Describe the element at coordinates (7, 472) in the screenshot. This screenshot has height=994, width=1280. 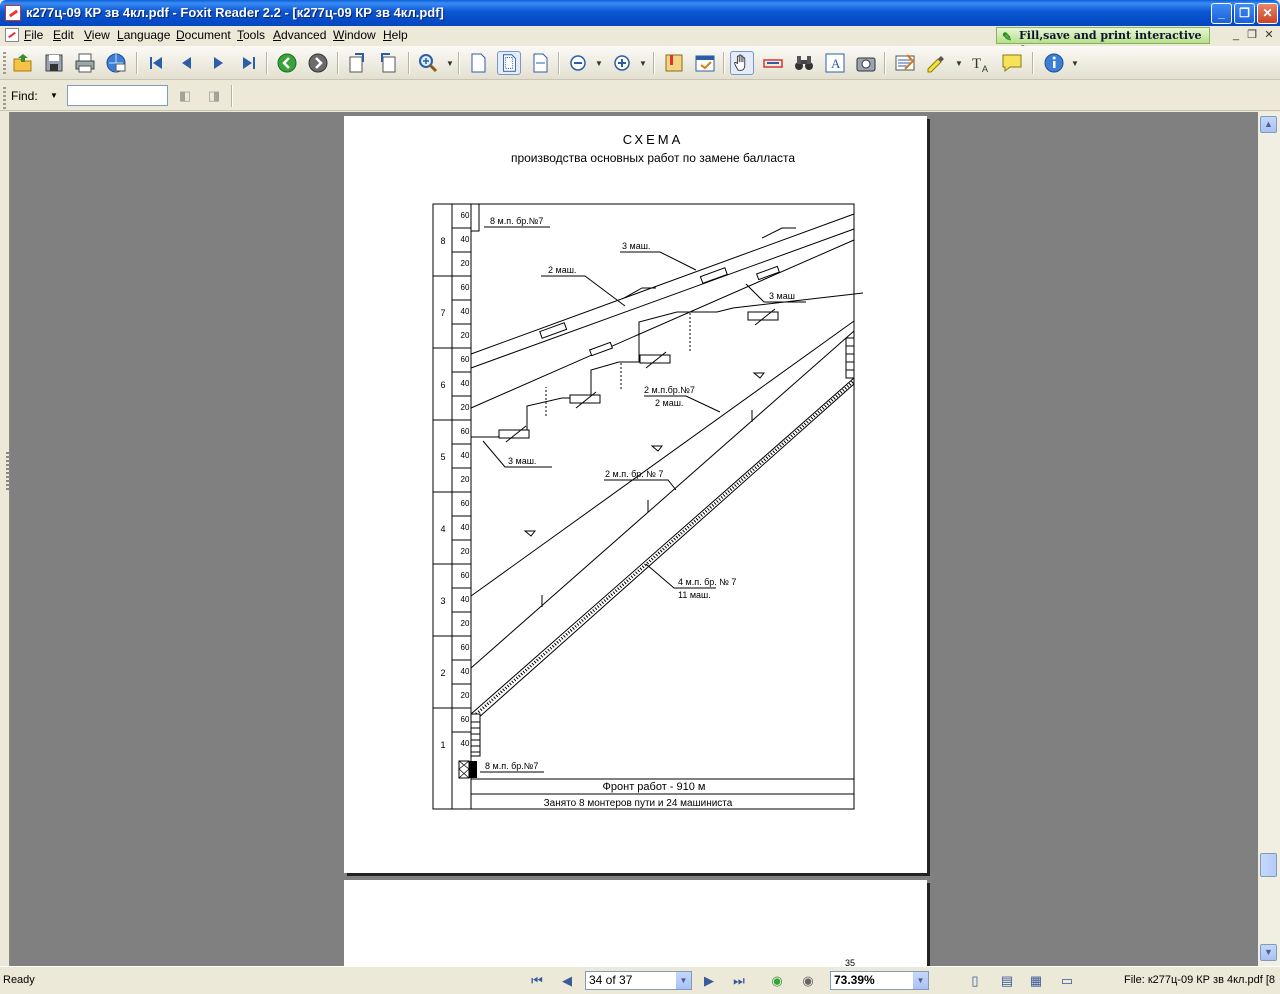
I see `panel-splitter-handle` at that location.